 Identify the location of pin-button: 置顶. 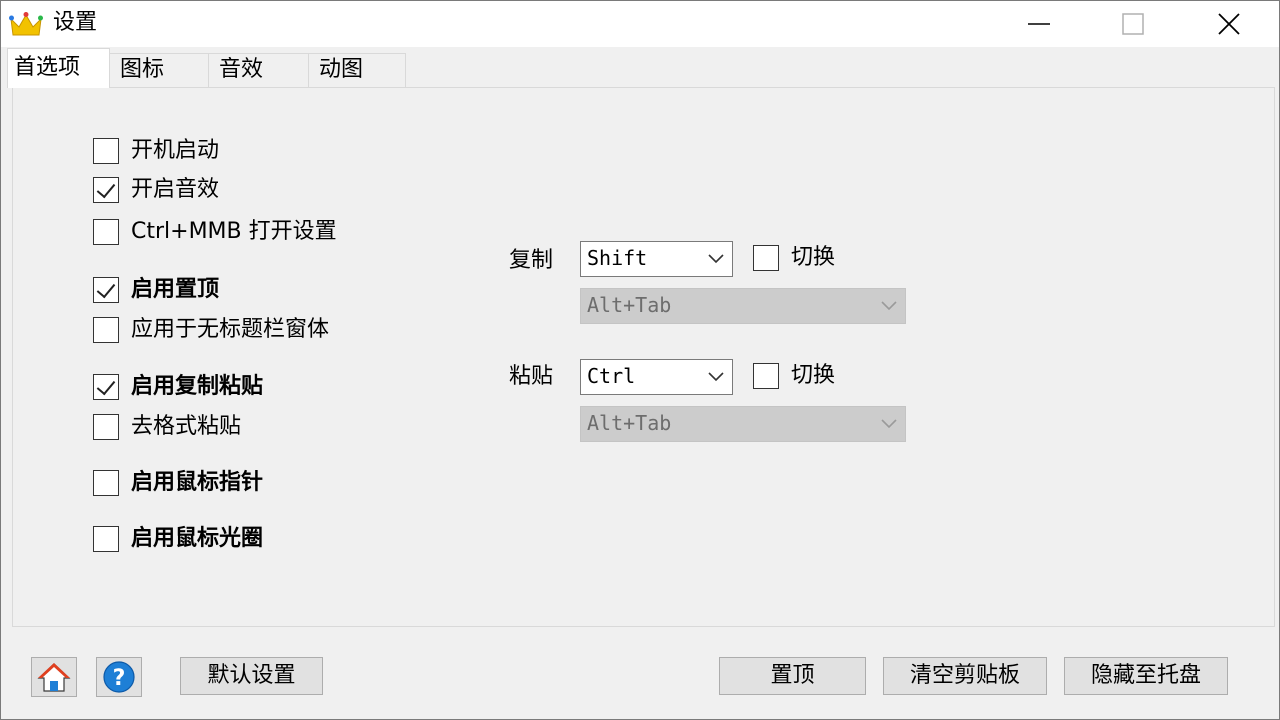
(792, 676).